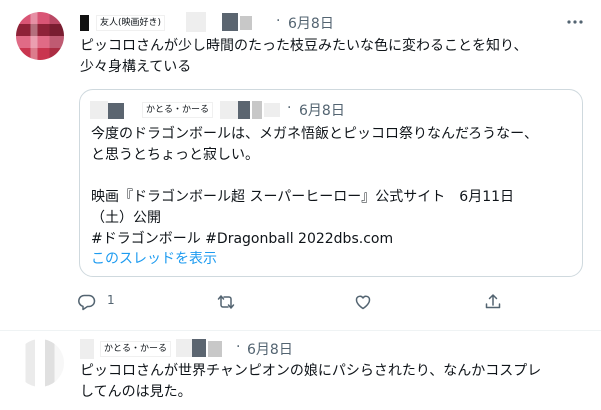  I want to click on share-icon, so click(493, 302).